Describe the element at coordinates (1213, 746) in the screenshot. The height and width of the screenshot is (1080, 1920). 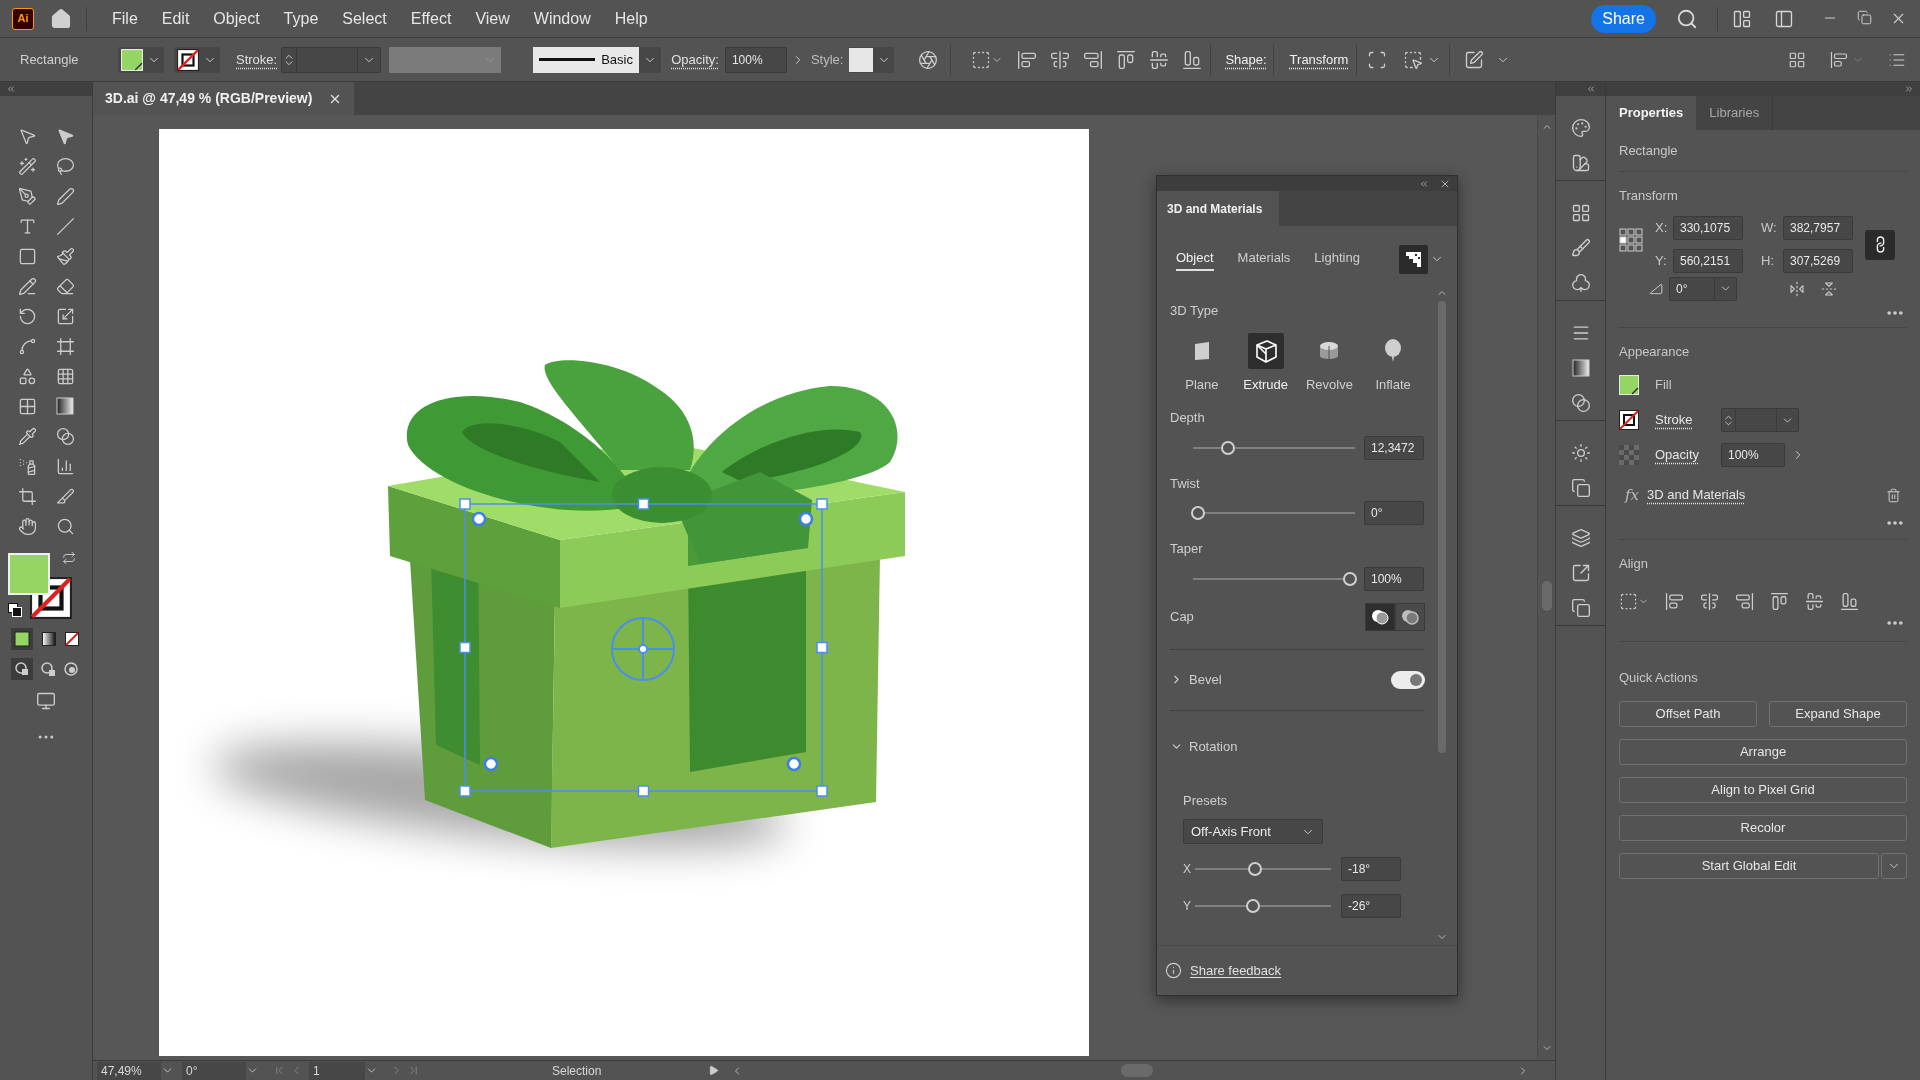
I see `section-label: Rotation` at that location.